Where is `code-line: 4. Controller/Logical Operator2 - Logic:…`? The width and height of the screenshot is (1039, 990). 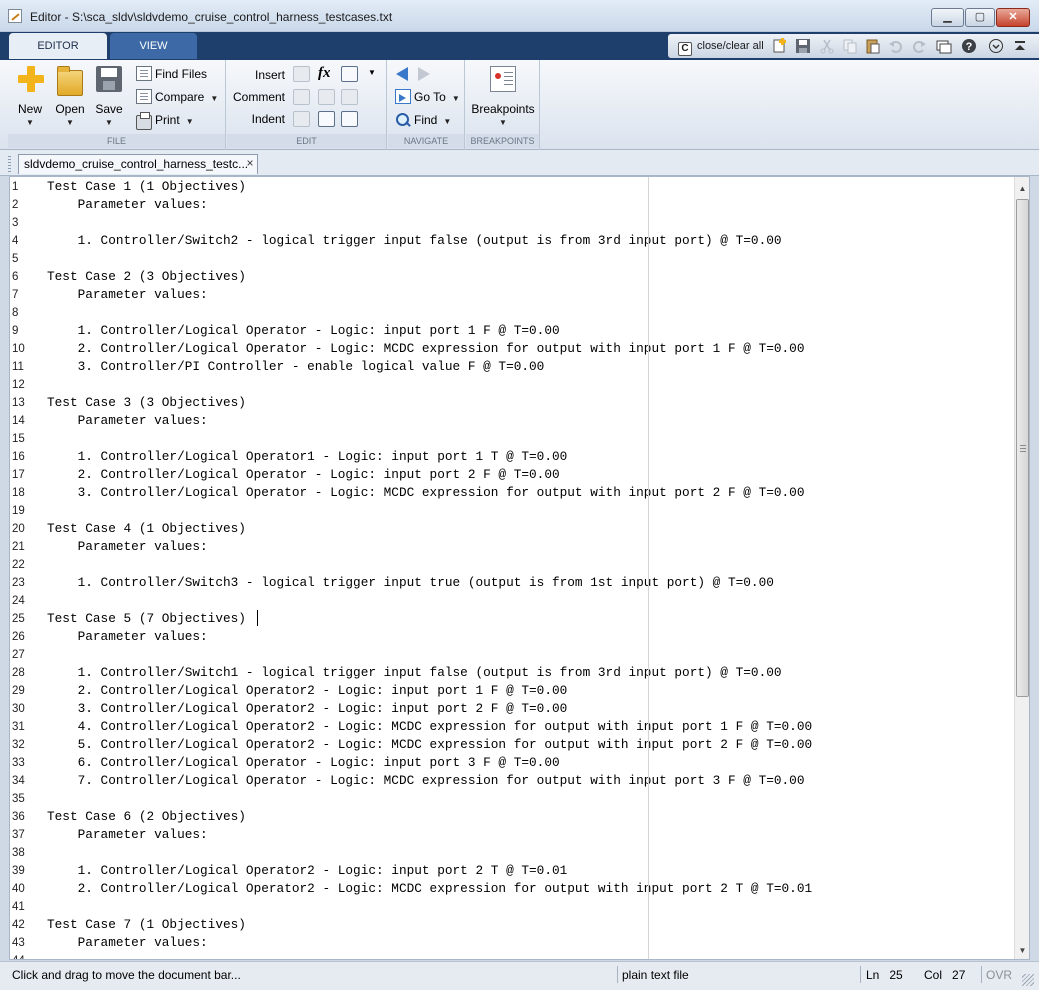 code-line: 4. Controller/Logical Operator2 - Logic:… is located at coordinates (430, 727).